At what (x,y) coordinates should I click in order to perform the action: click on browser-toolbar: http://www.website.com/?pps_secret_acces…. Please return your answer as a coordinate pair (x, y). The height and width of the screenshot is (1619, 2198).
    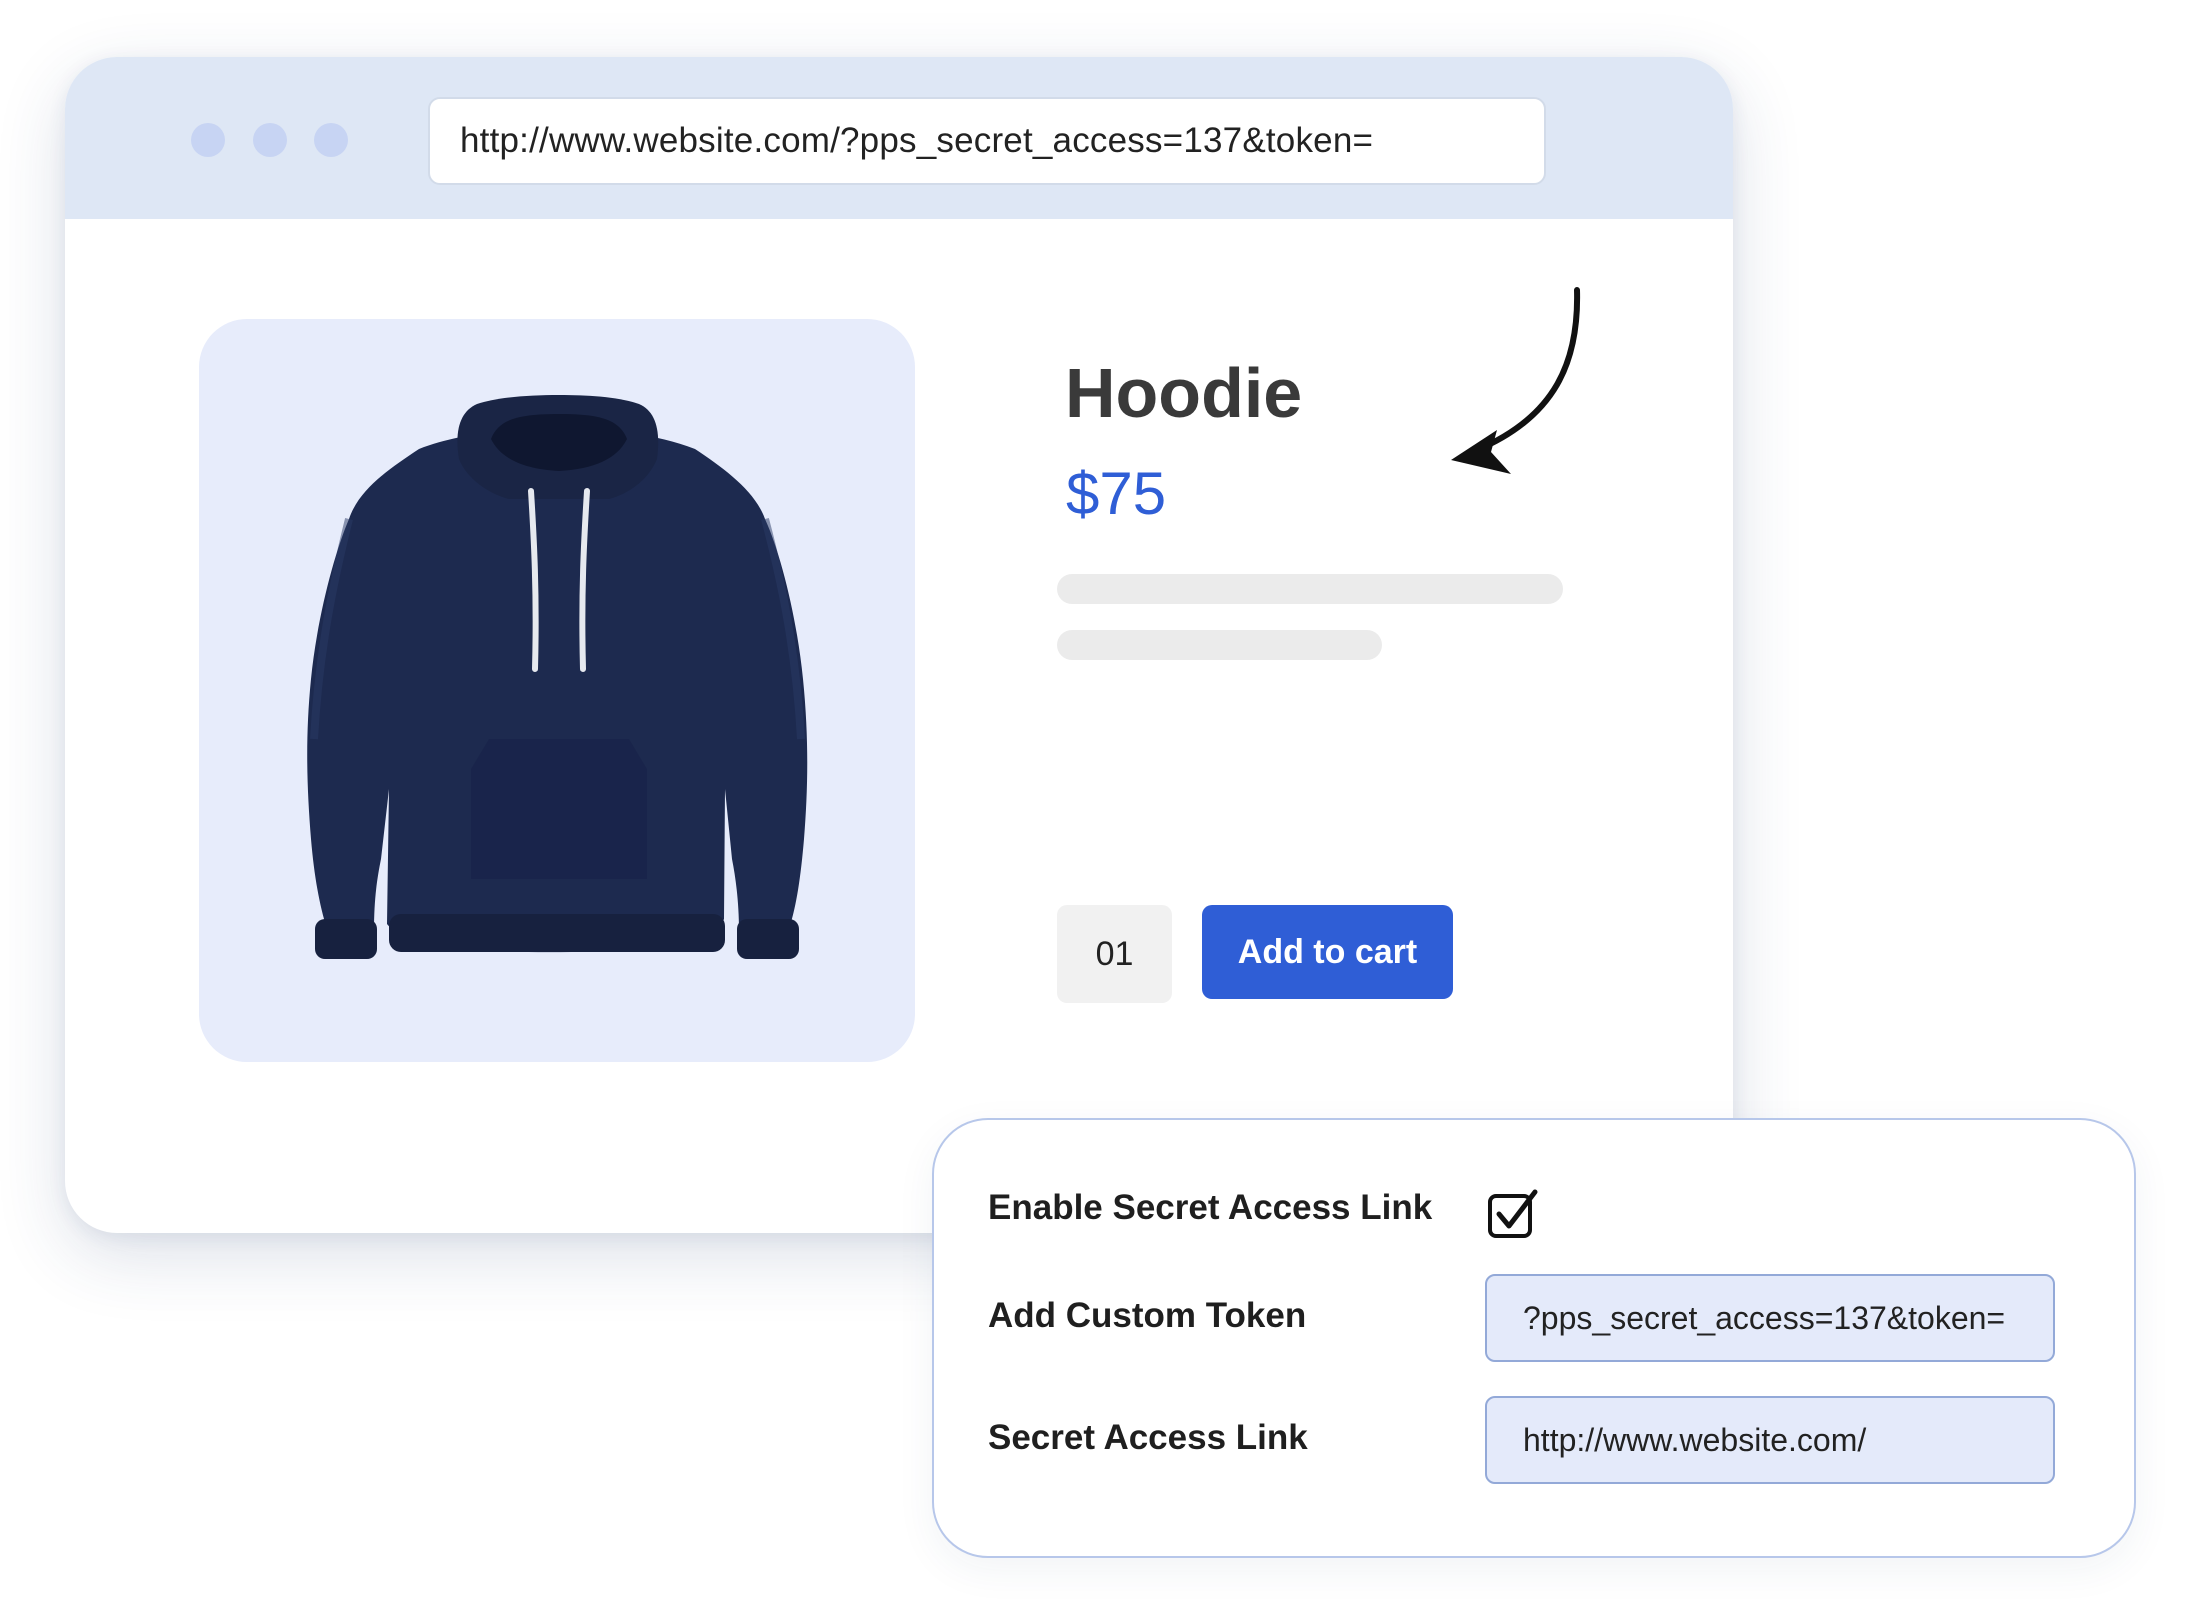
    Looking at the image, I should click on (899, 138).